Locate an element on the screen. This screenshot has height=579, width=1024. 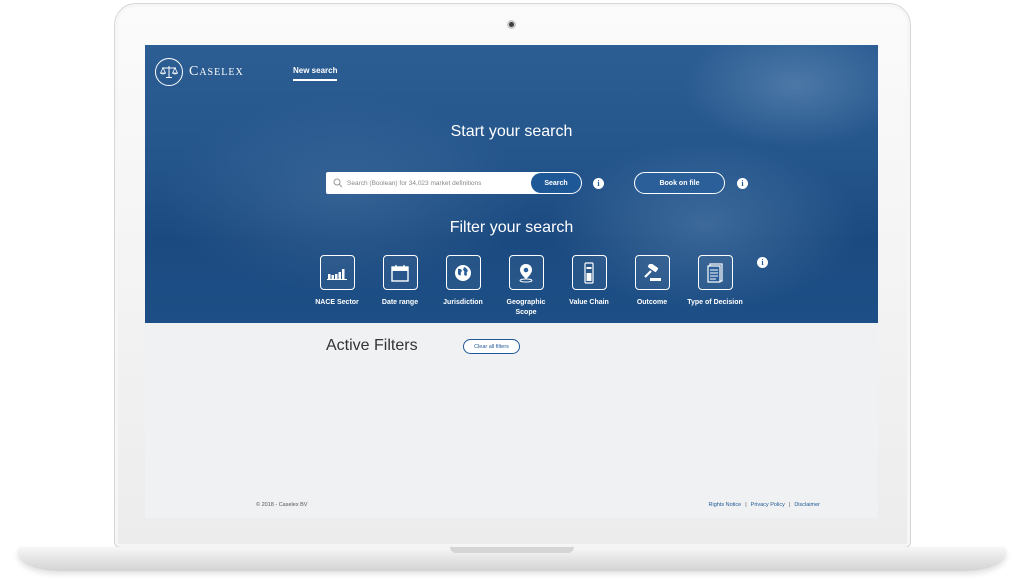
document-icon is located at coordinates (715, 272).